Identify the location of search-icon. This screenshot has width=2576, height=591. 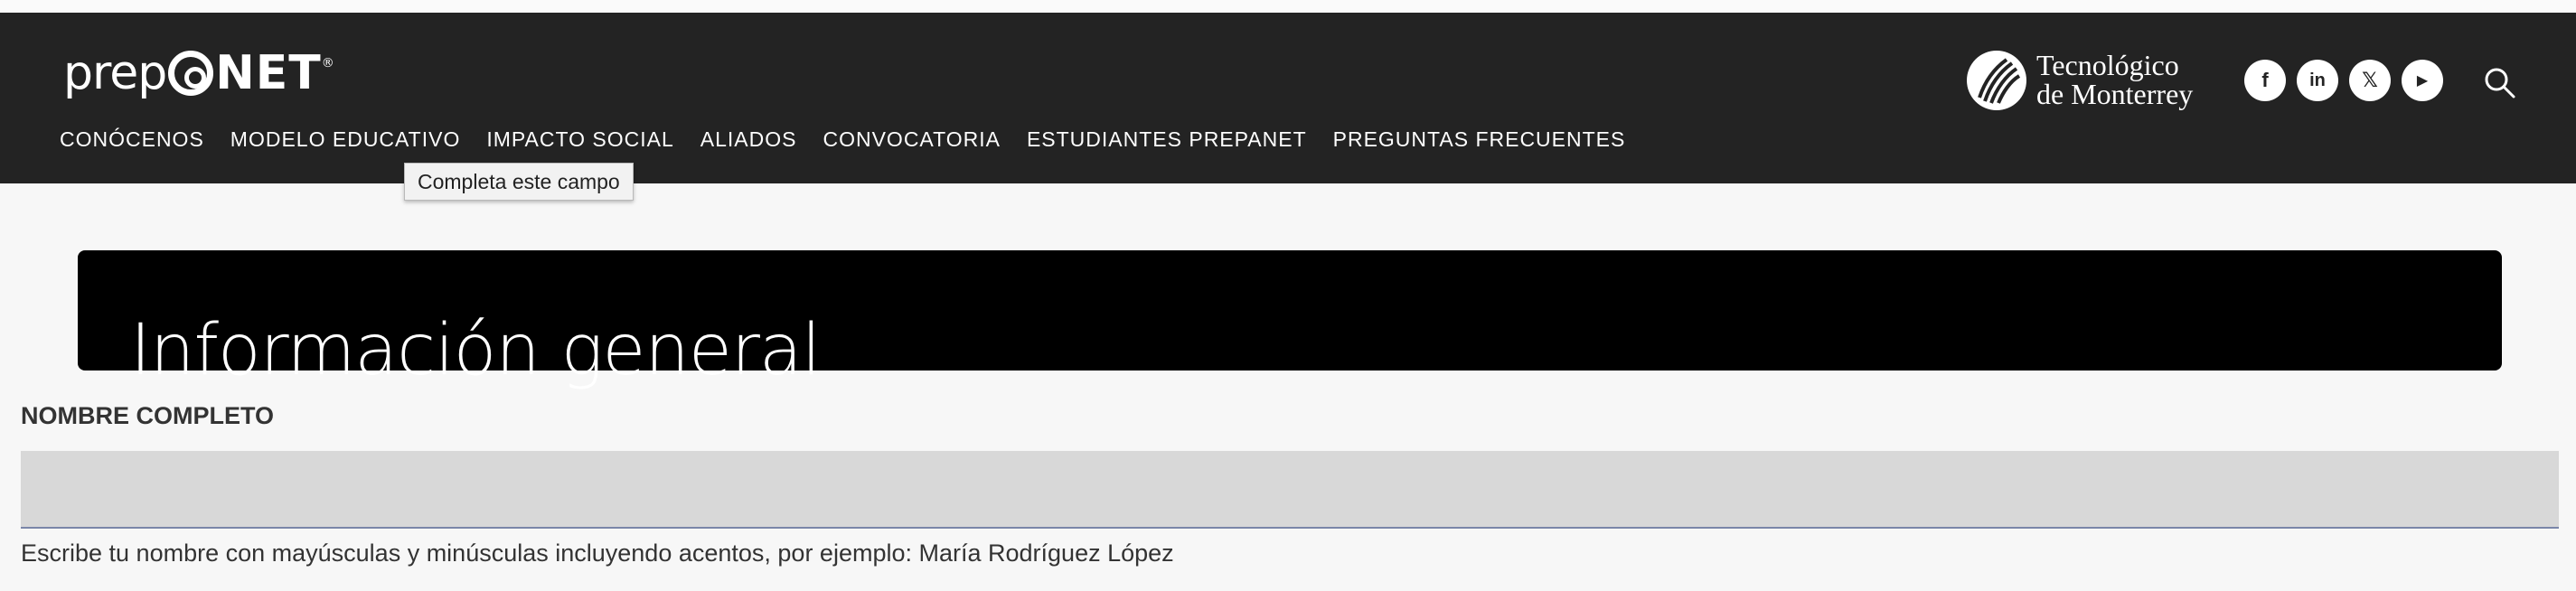
(2500, 83).